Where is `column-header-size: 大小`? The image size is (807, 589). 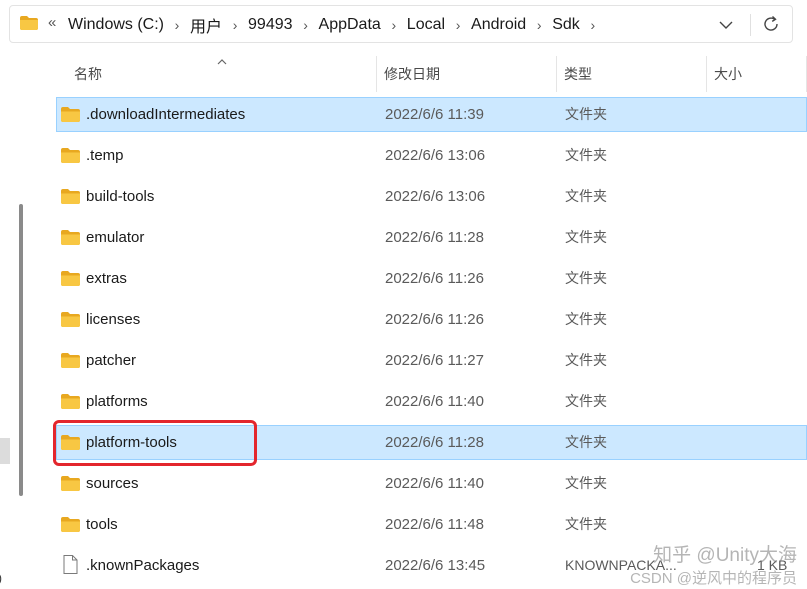
column-header-size: 大小 is located at coordinates (728, 74).